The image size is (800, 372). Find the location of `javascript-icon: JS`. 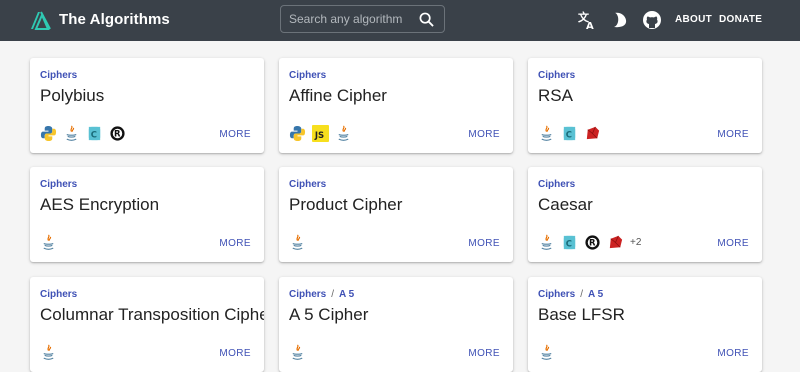

javascript-icon: JS is located at coordinates (320, 133).